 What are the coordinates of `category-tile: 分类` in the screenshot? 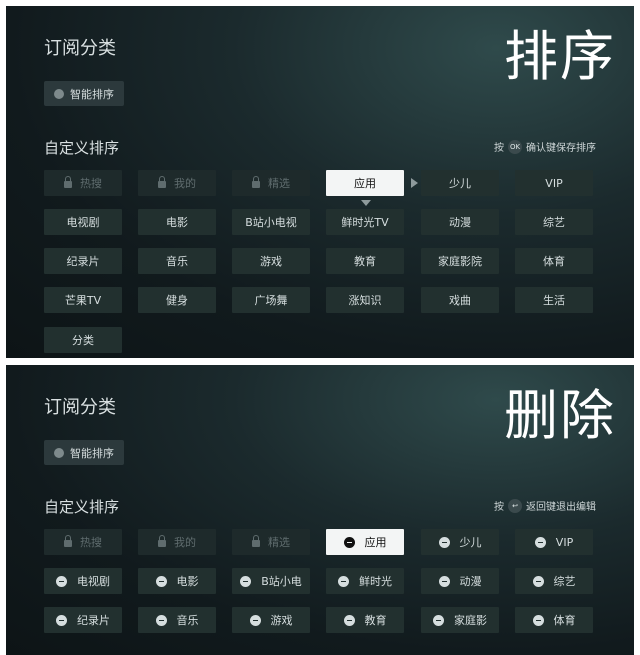 It's located at (83, 340).